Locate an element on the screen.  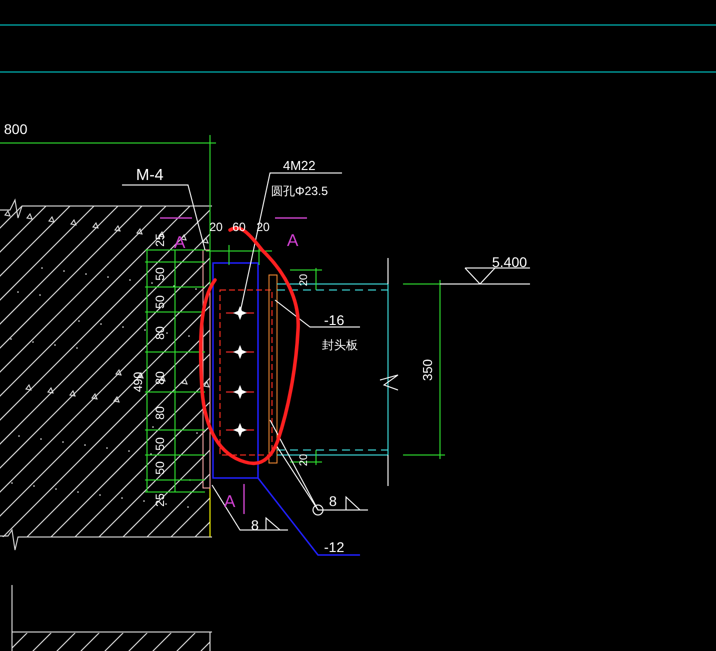
annotation-label: 圆孔Φ23.5 is located at coordinates (299, 191).